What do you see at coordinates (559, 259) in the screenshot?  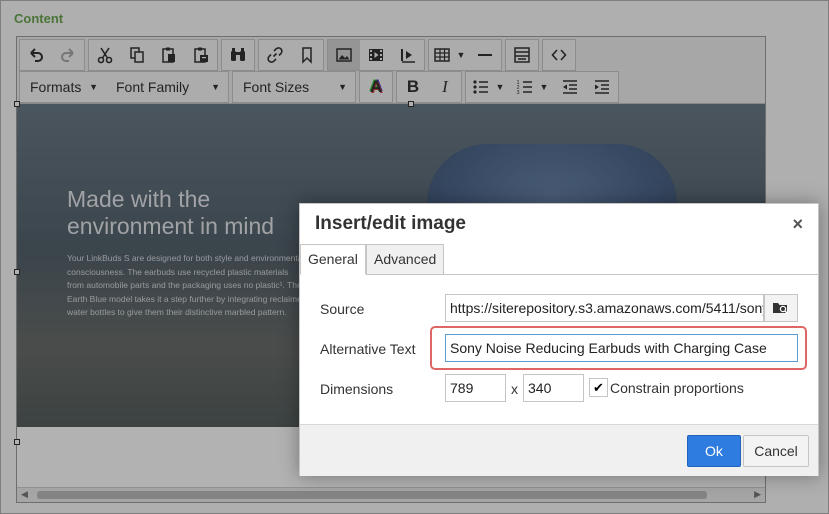 I see `dialog-tabs: General Advanced` at bounding box center [559, 259].